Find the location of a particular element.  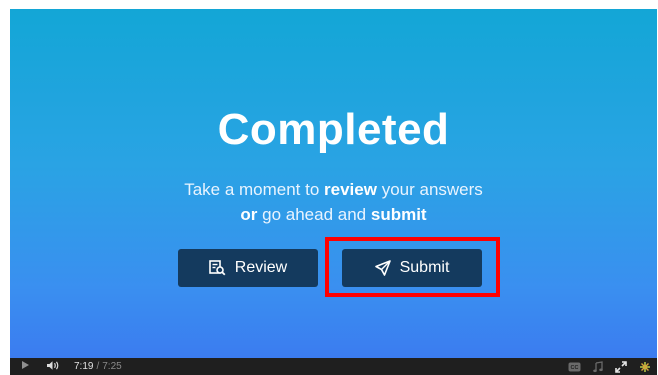

review-button-label: Review is located at coordinates (261, 267).